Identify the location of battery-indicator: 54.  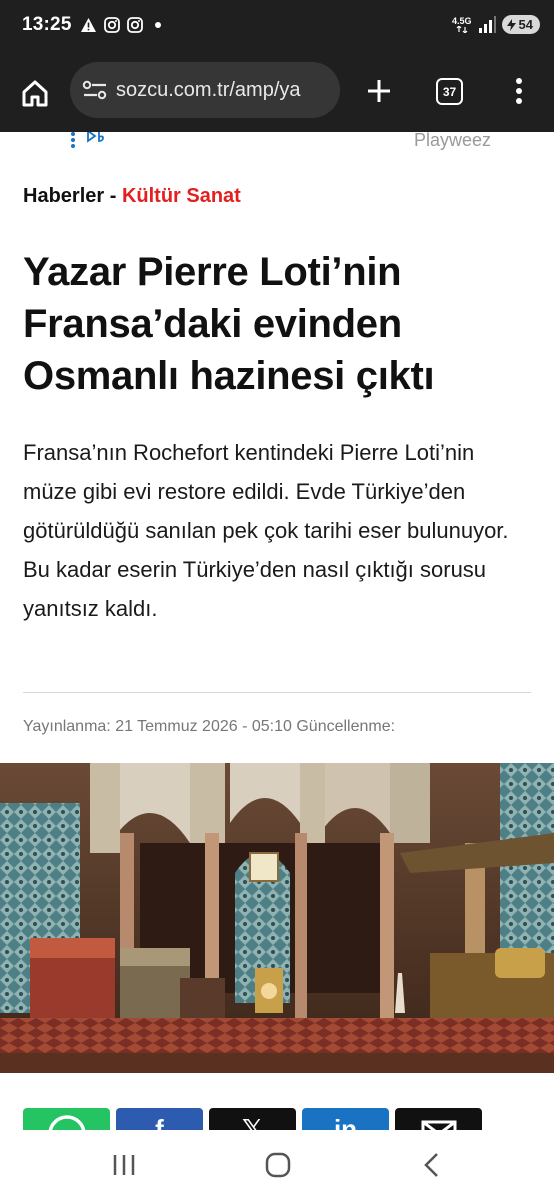
(520, 24).